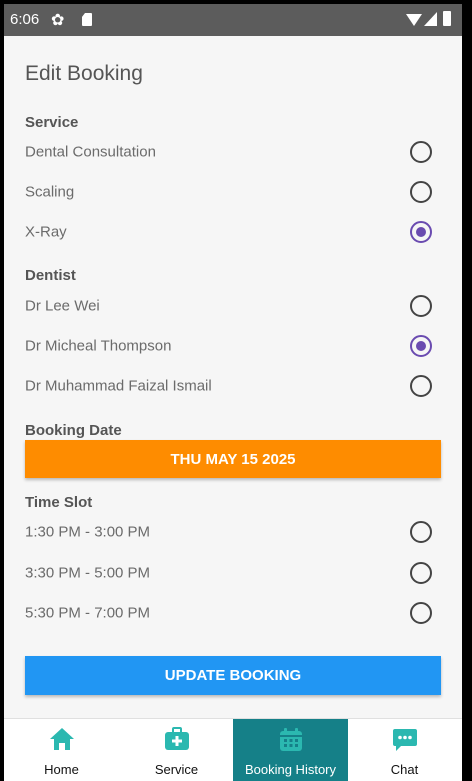 The image size is (472, 781). I want to click on chat-icon, so click(404, 740).